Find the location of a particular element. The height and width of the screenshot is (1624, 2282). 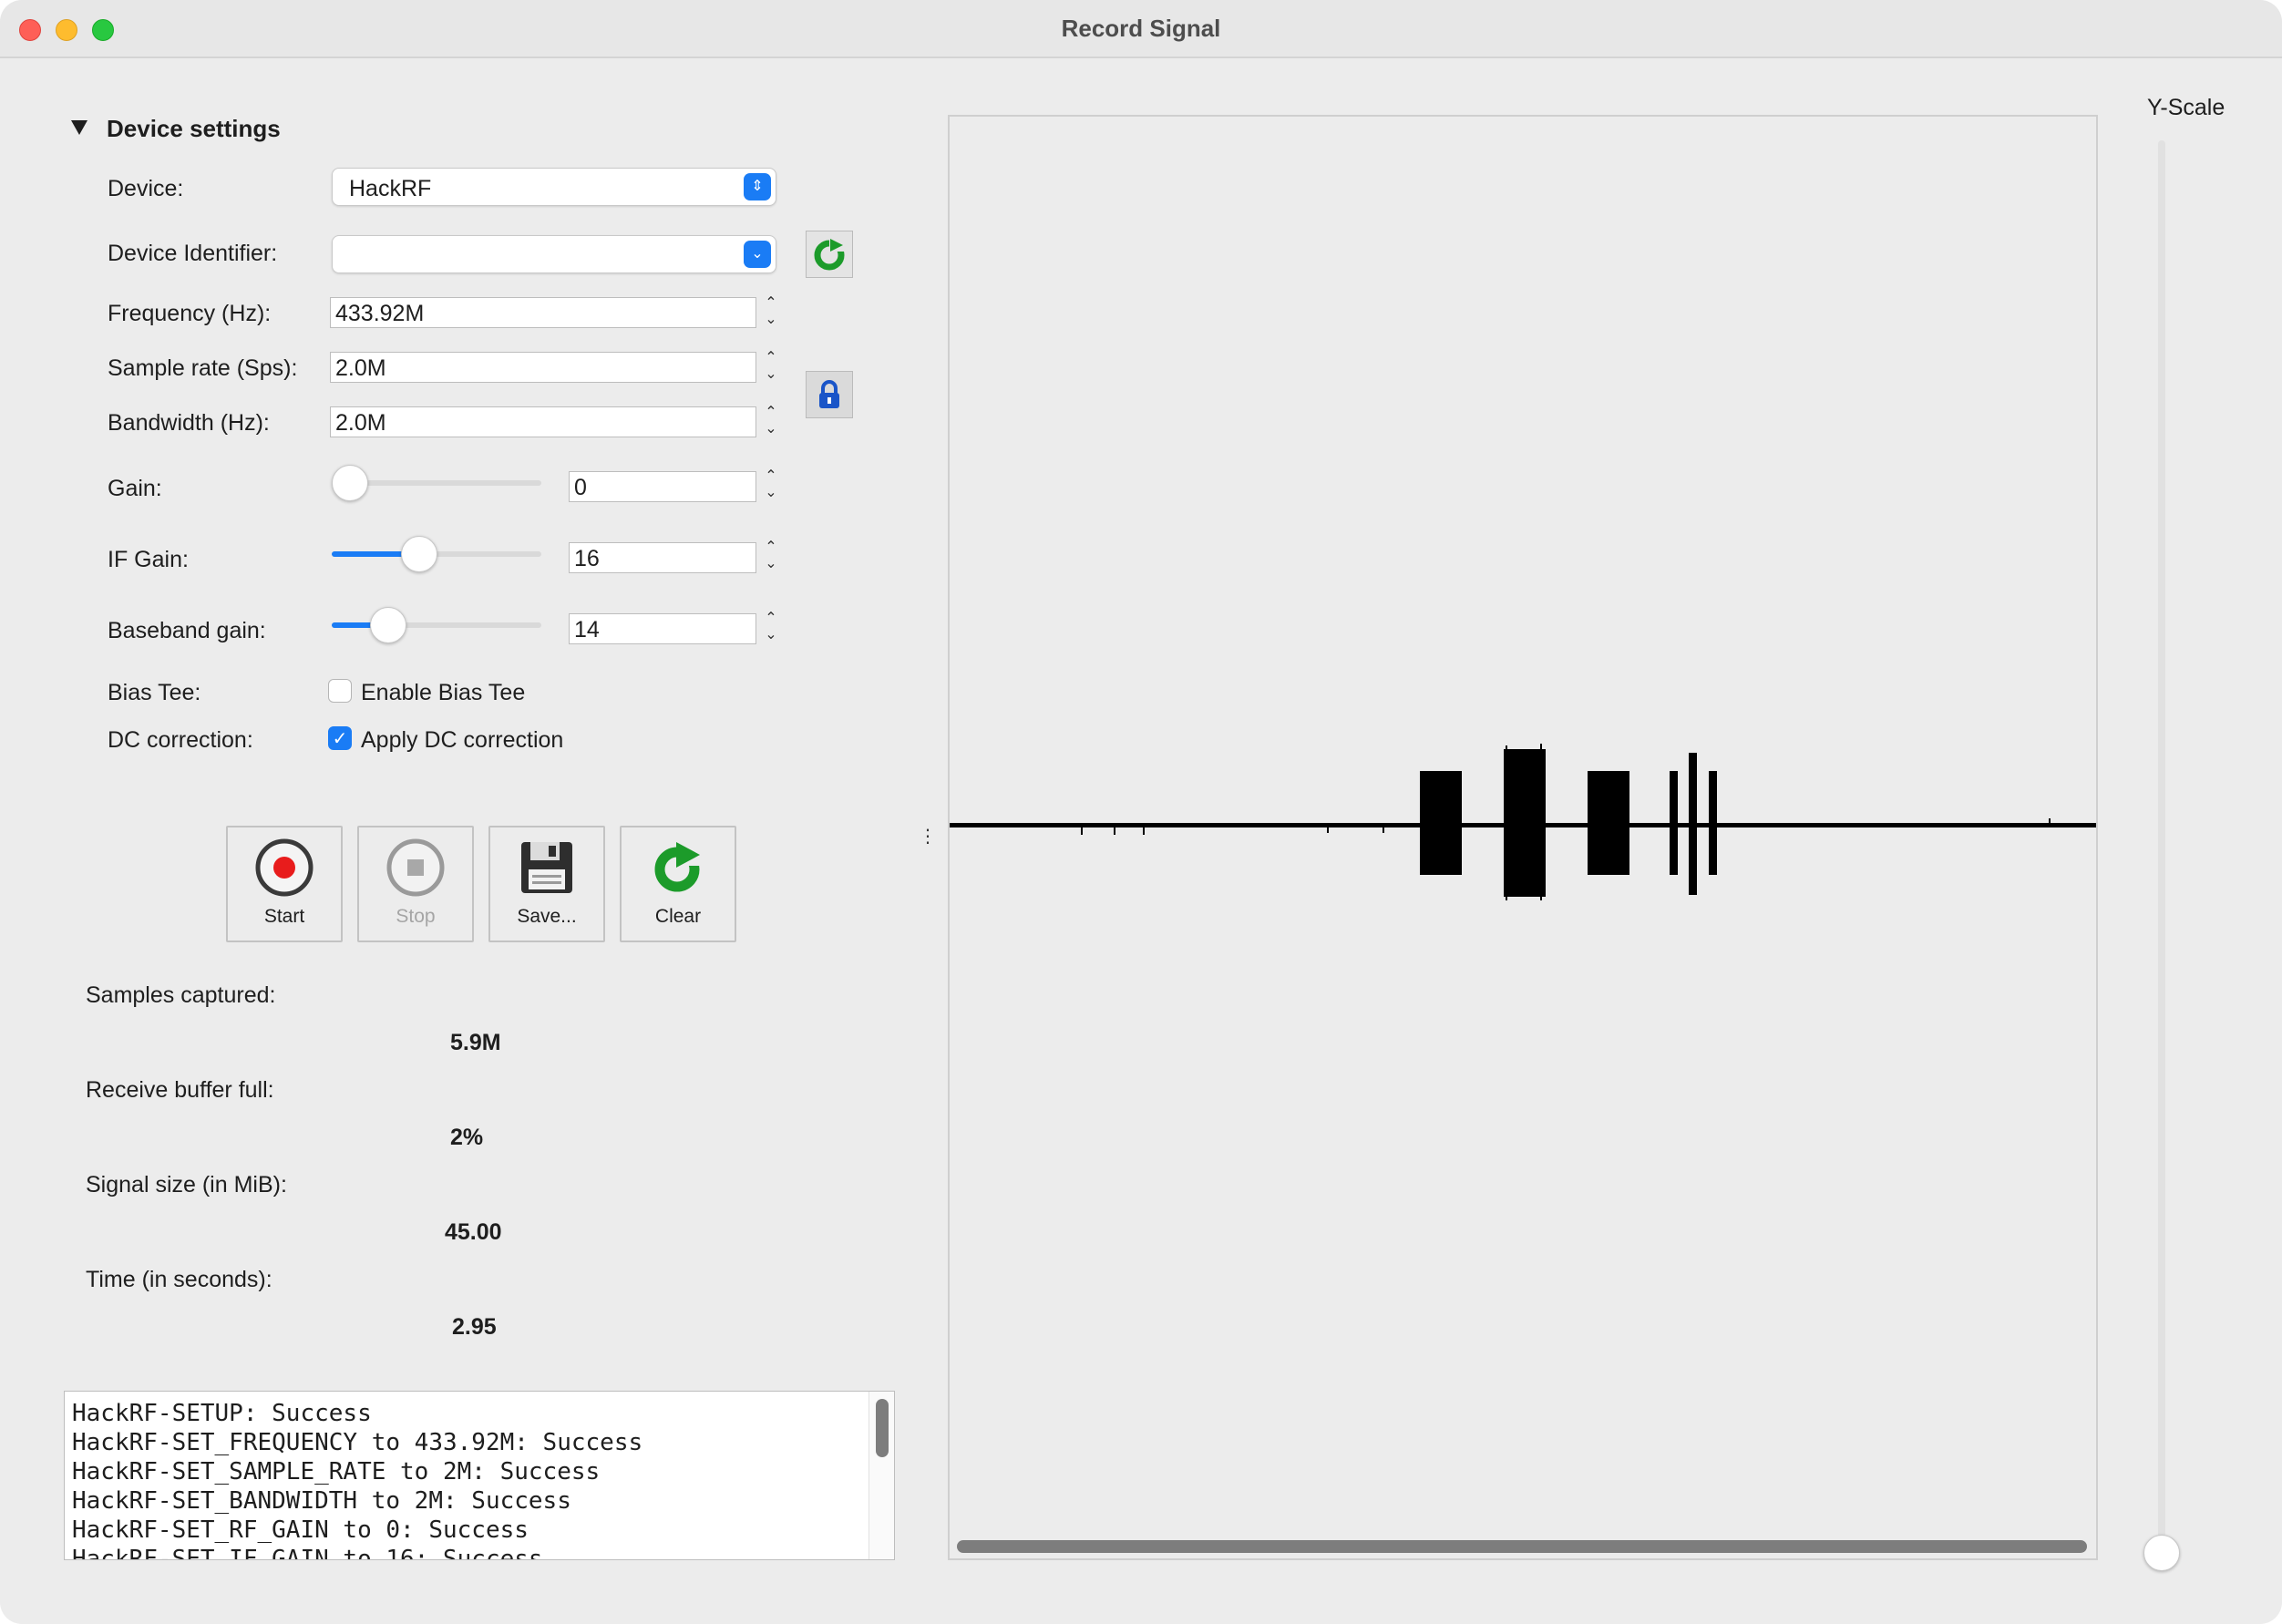

device-identifier-combobox: ⌄ is located at coordinates (554, 254).